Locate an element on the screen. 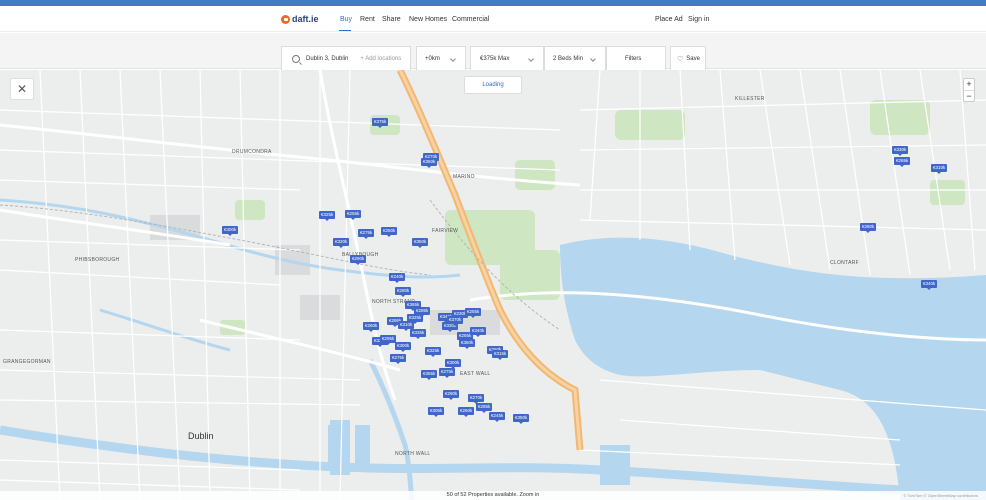 The image size is (986, 500). nav-commercial: Commercial is located at coordinates (470, 19).